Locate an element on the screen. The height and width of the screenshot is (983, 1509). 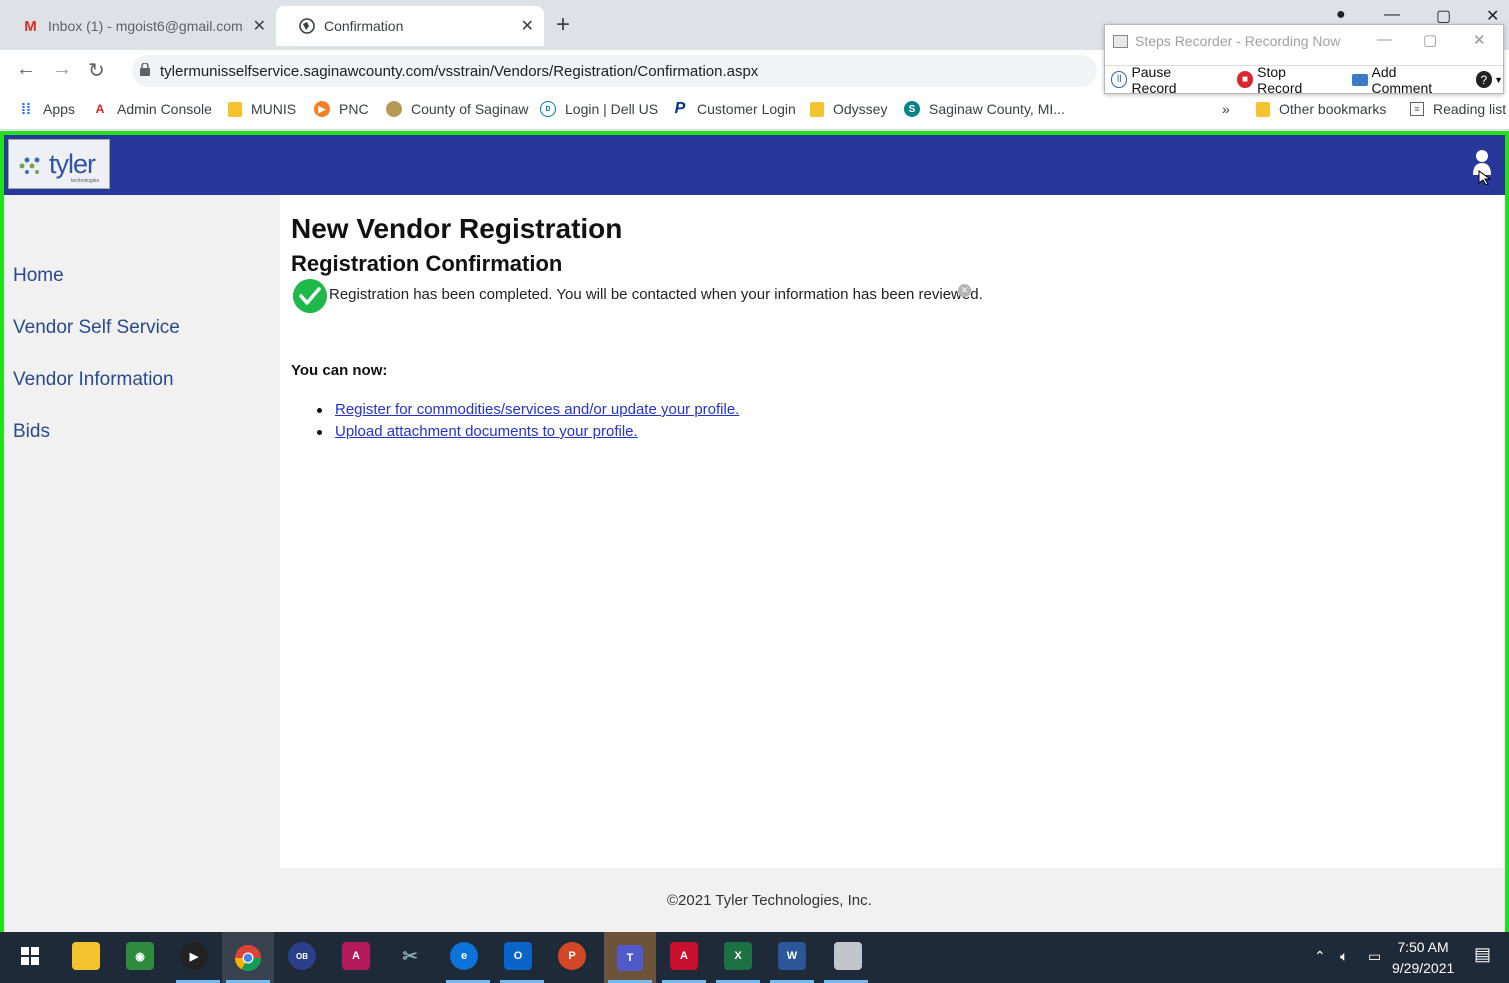
teams-icon: T is located at coordinates (630, 957).